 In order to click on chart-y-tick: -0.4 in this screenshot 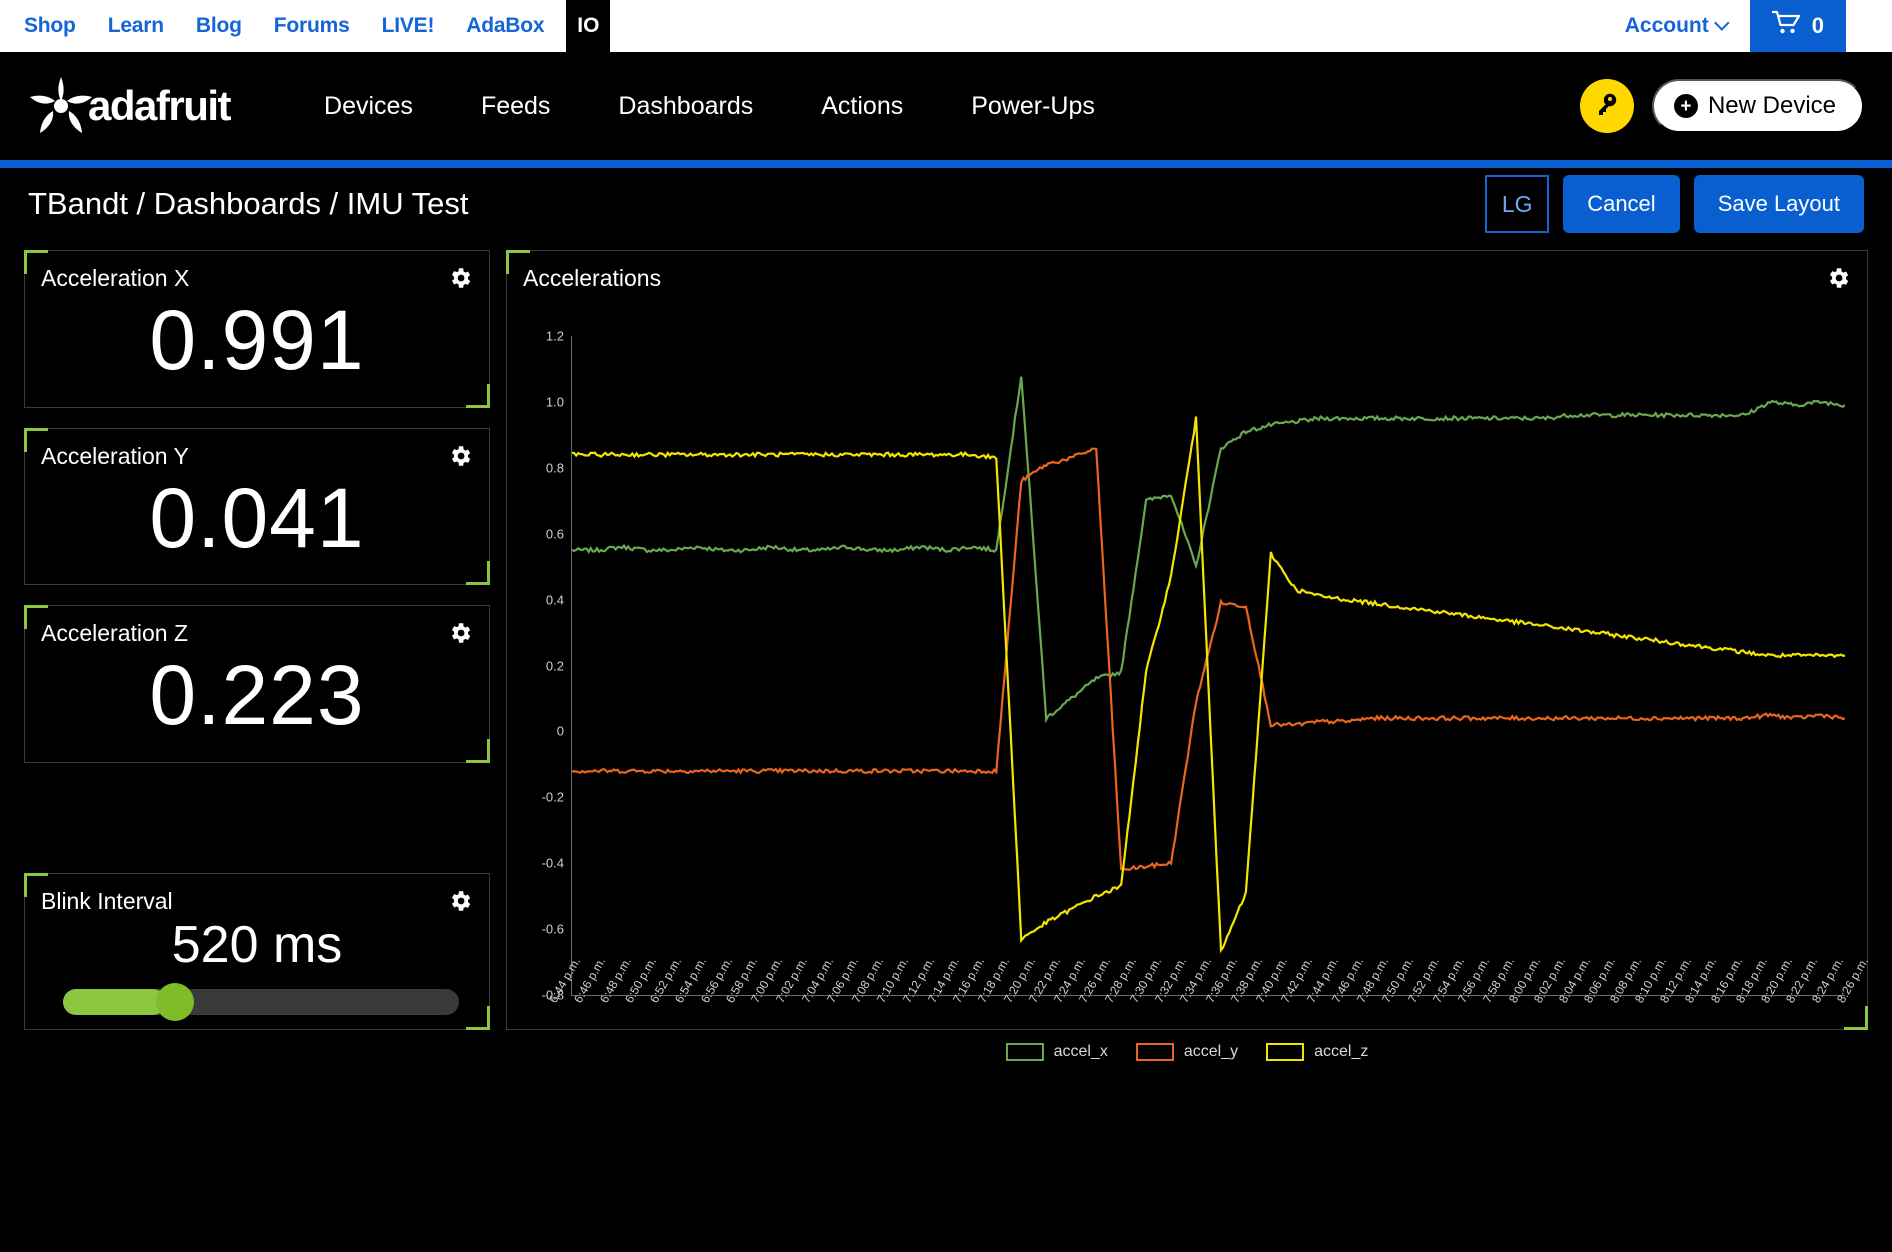, I will do `click(552, 863)`.